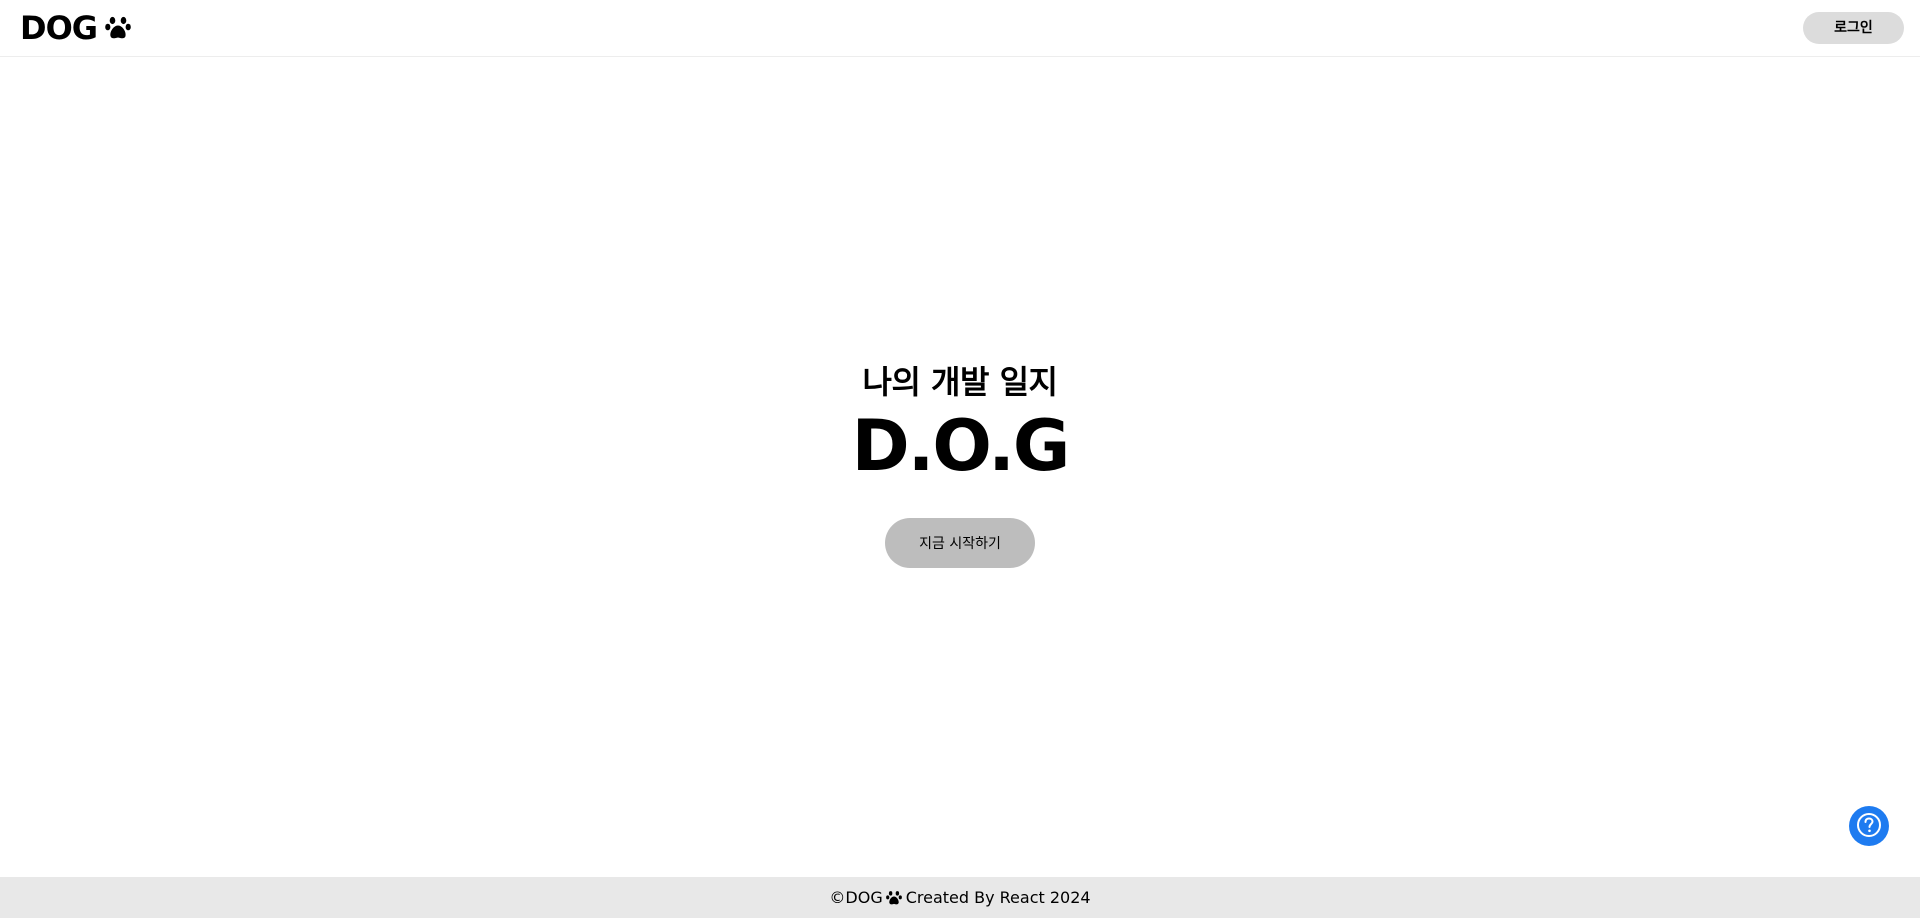 This screenshot has width=1920, height=918. I want to click on footer: ©DOG Created By React 2024, so click(960, 897).